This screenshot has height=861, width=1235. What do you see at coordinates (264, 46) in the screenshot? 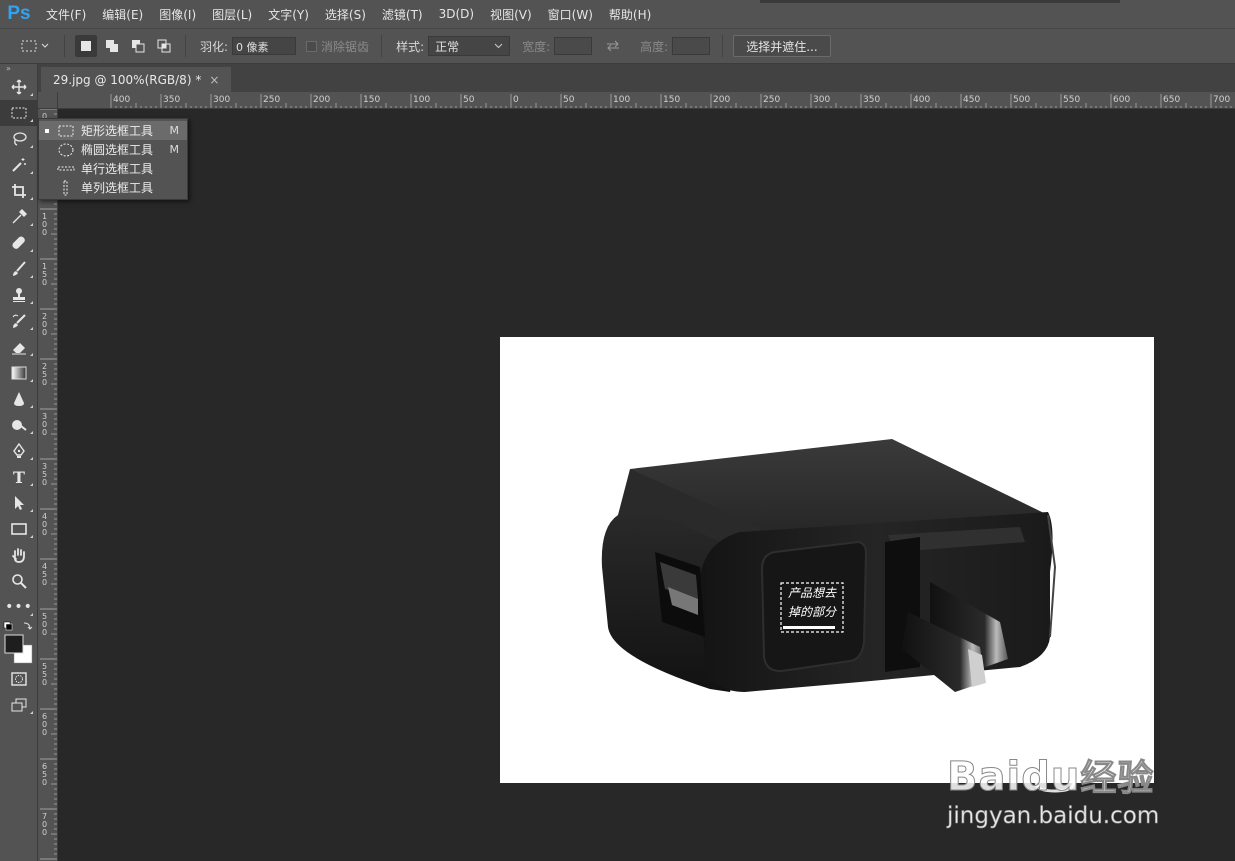
I see `feather-input: 0 像素` at bounding box center [264, 46].